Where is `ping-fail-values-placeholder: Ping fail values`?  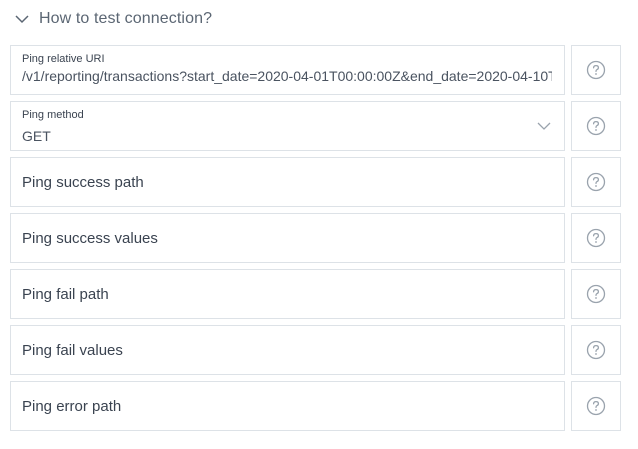 ping-fail-values-placeholder: Ping fail values is located at coordinates (72, 350).